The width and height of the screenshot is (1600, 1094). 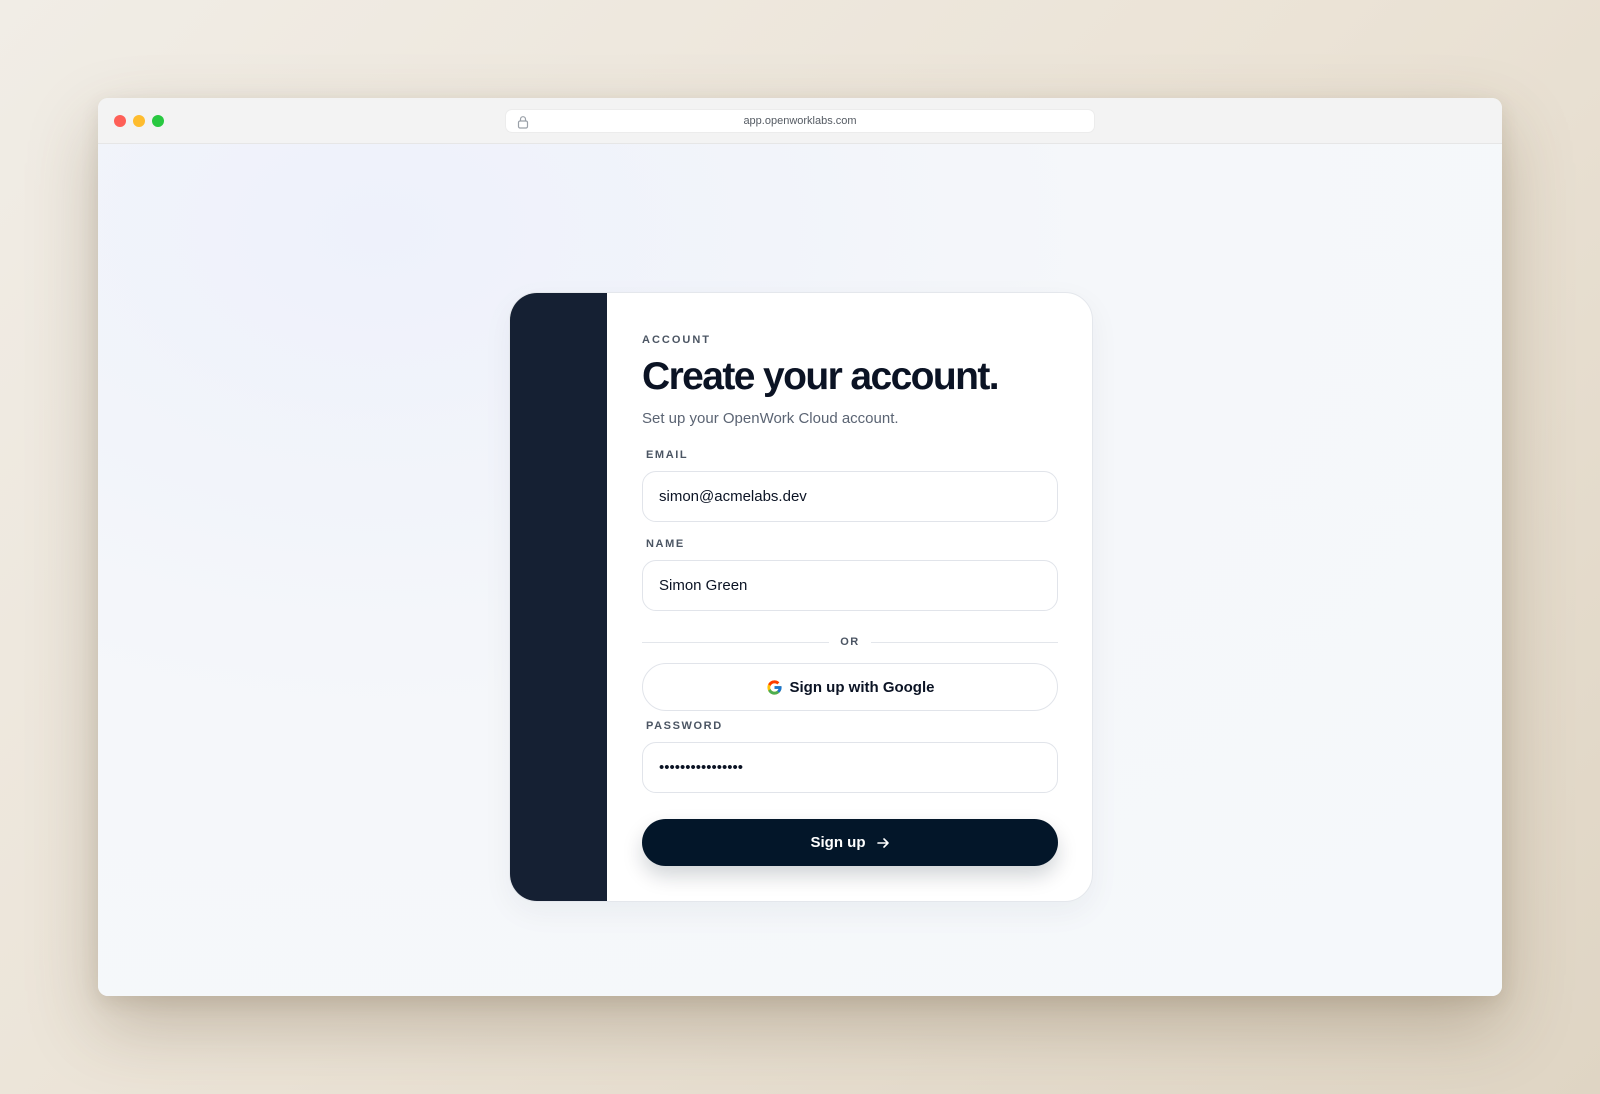 What do you see at coordinates (158, 121) in the screenshot?
I see `maximize-window-button` at bounding box center [158, 121].